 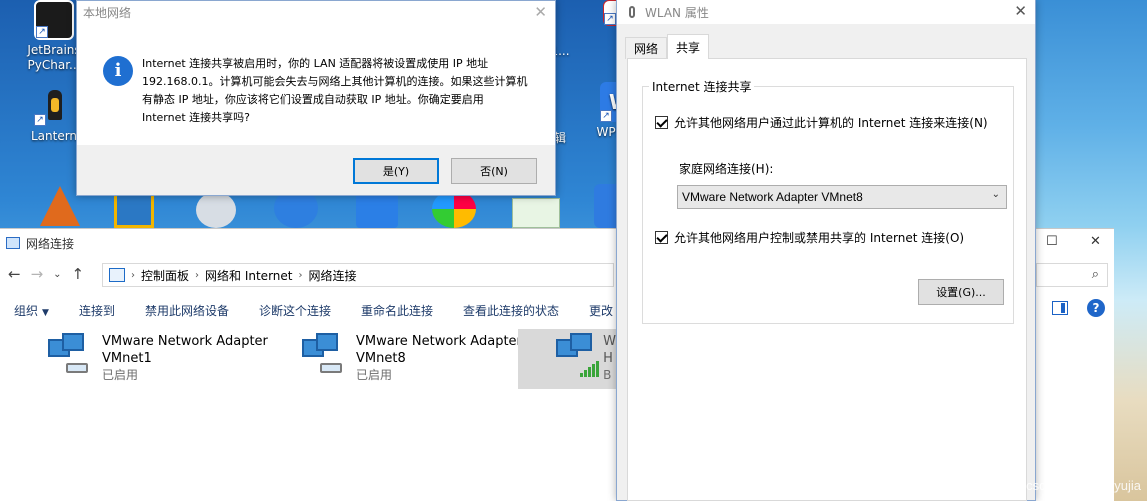 I want to click on wlan-tabs: 网络 共享, so click(x=667, y=46).